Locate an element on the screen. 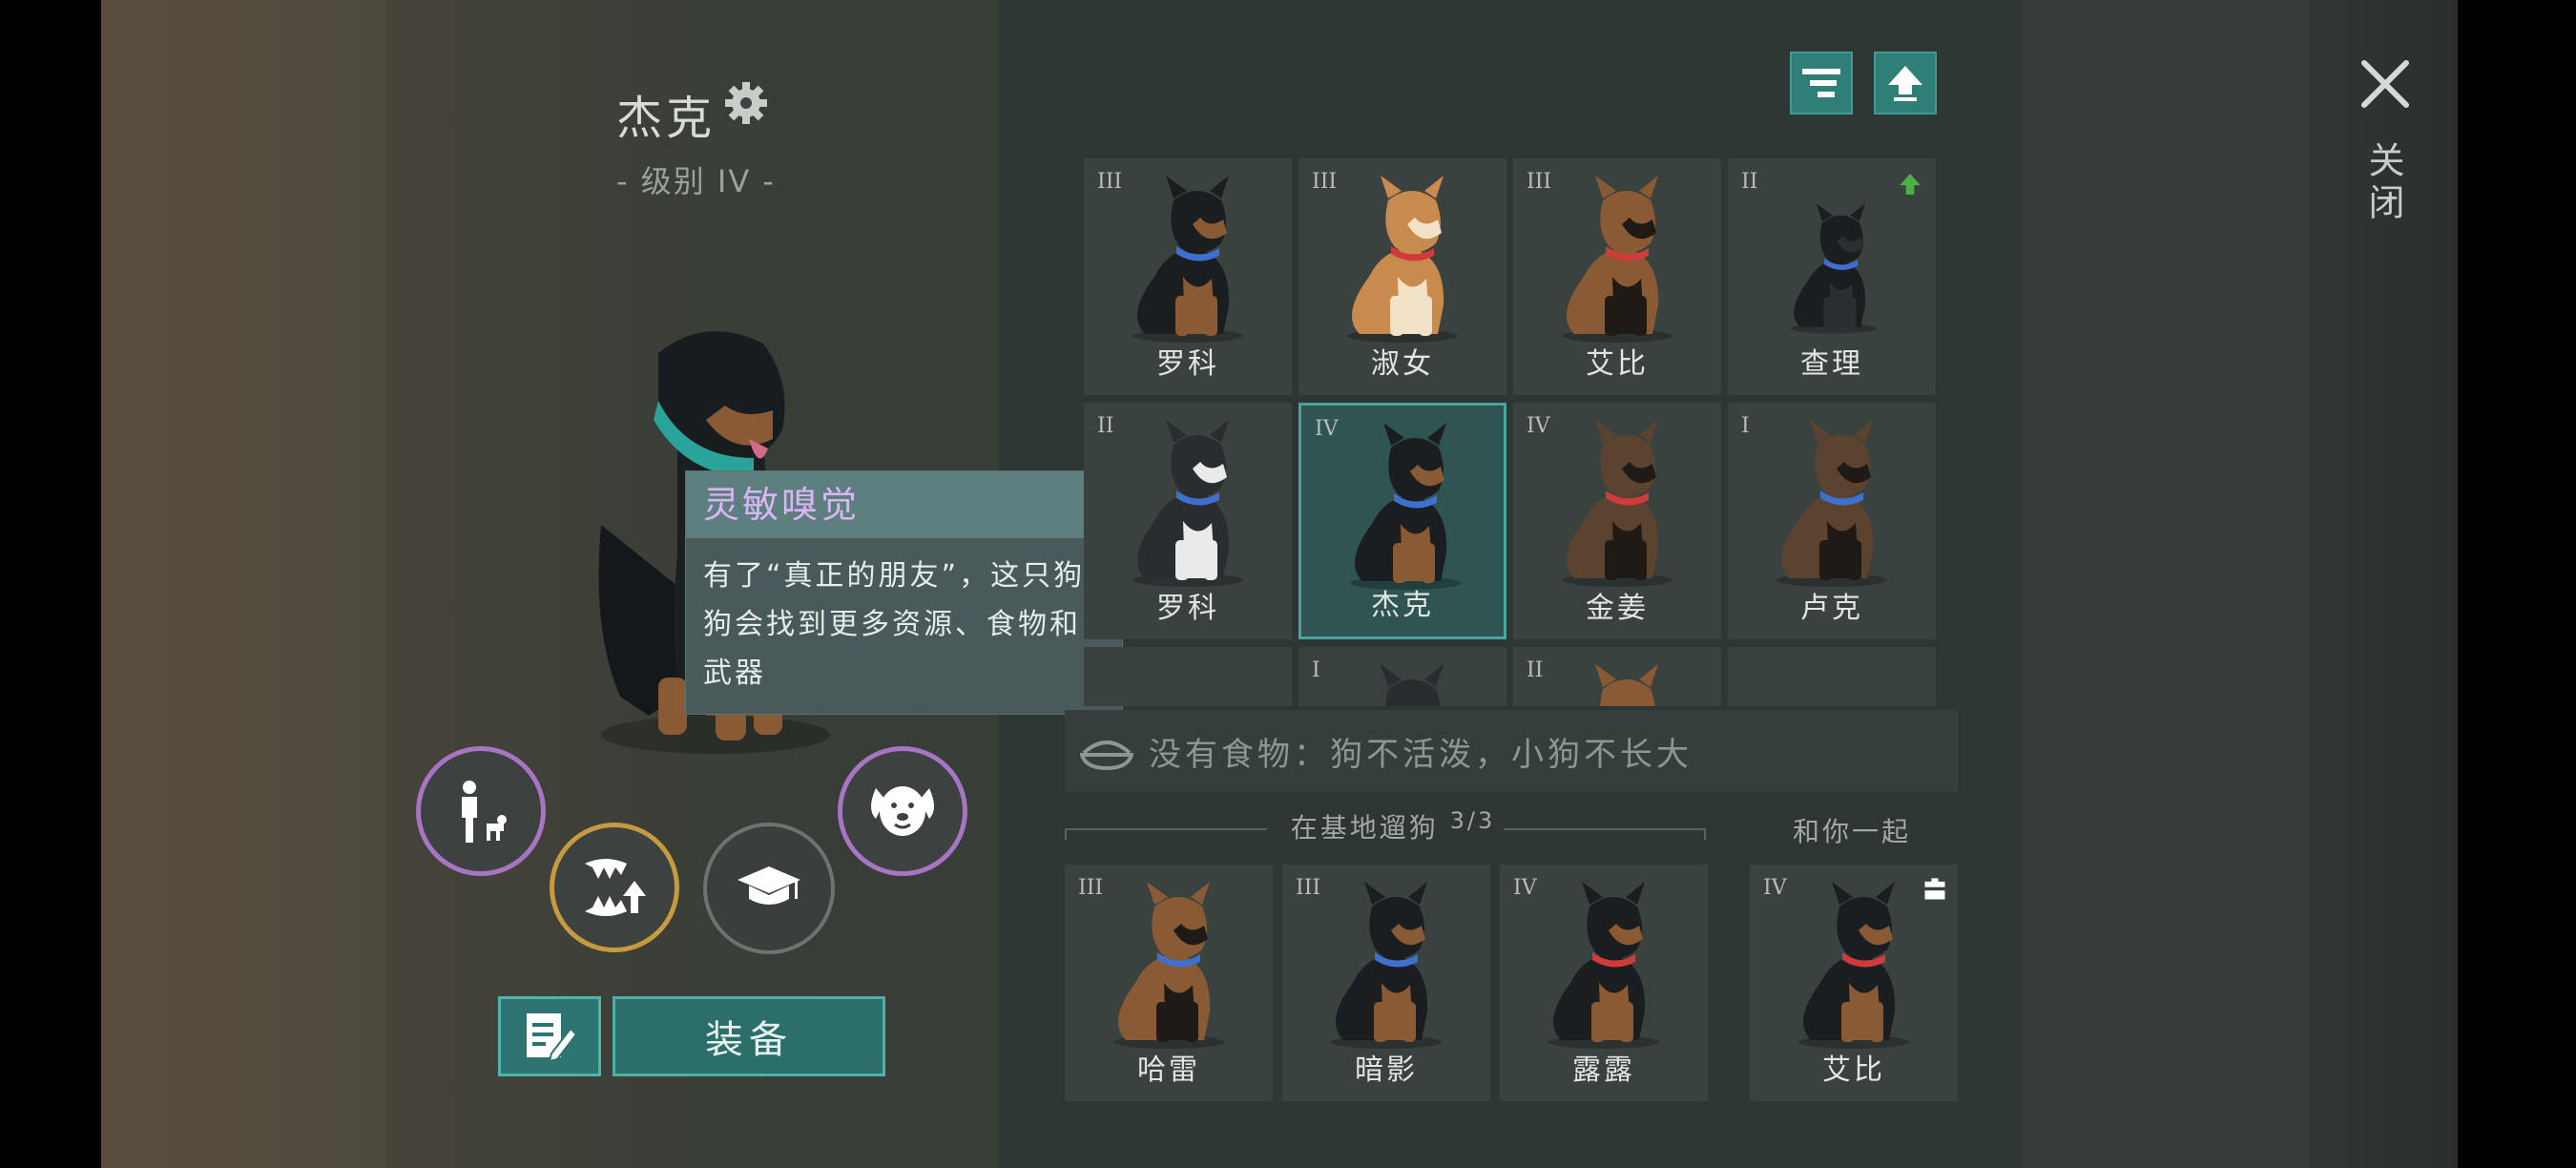 Image resolution: width=2576 pixels, height=1168 pixels. dog-info-button is located at coordinates (902, 811).